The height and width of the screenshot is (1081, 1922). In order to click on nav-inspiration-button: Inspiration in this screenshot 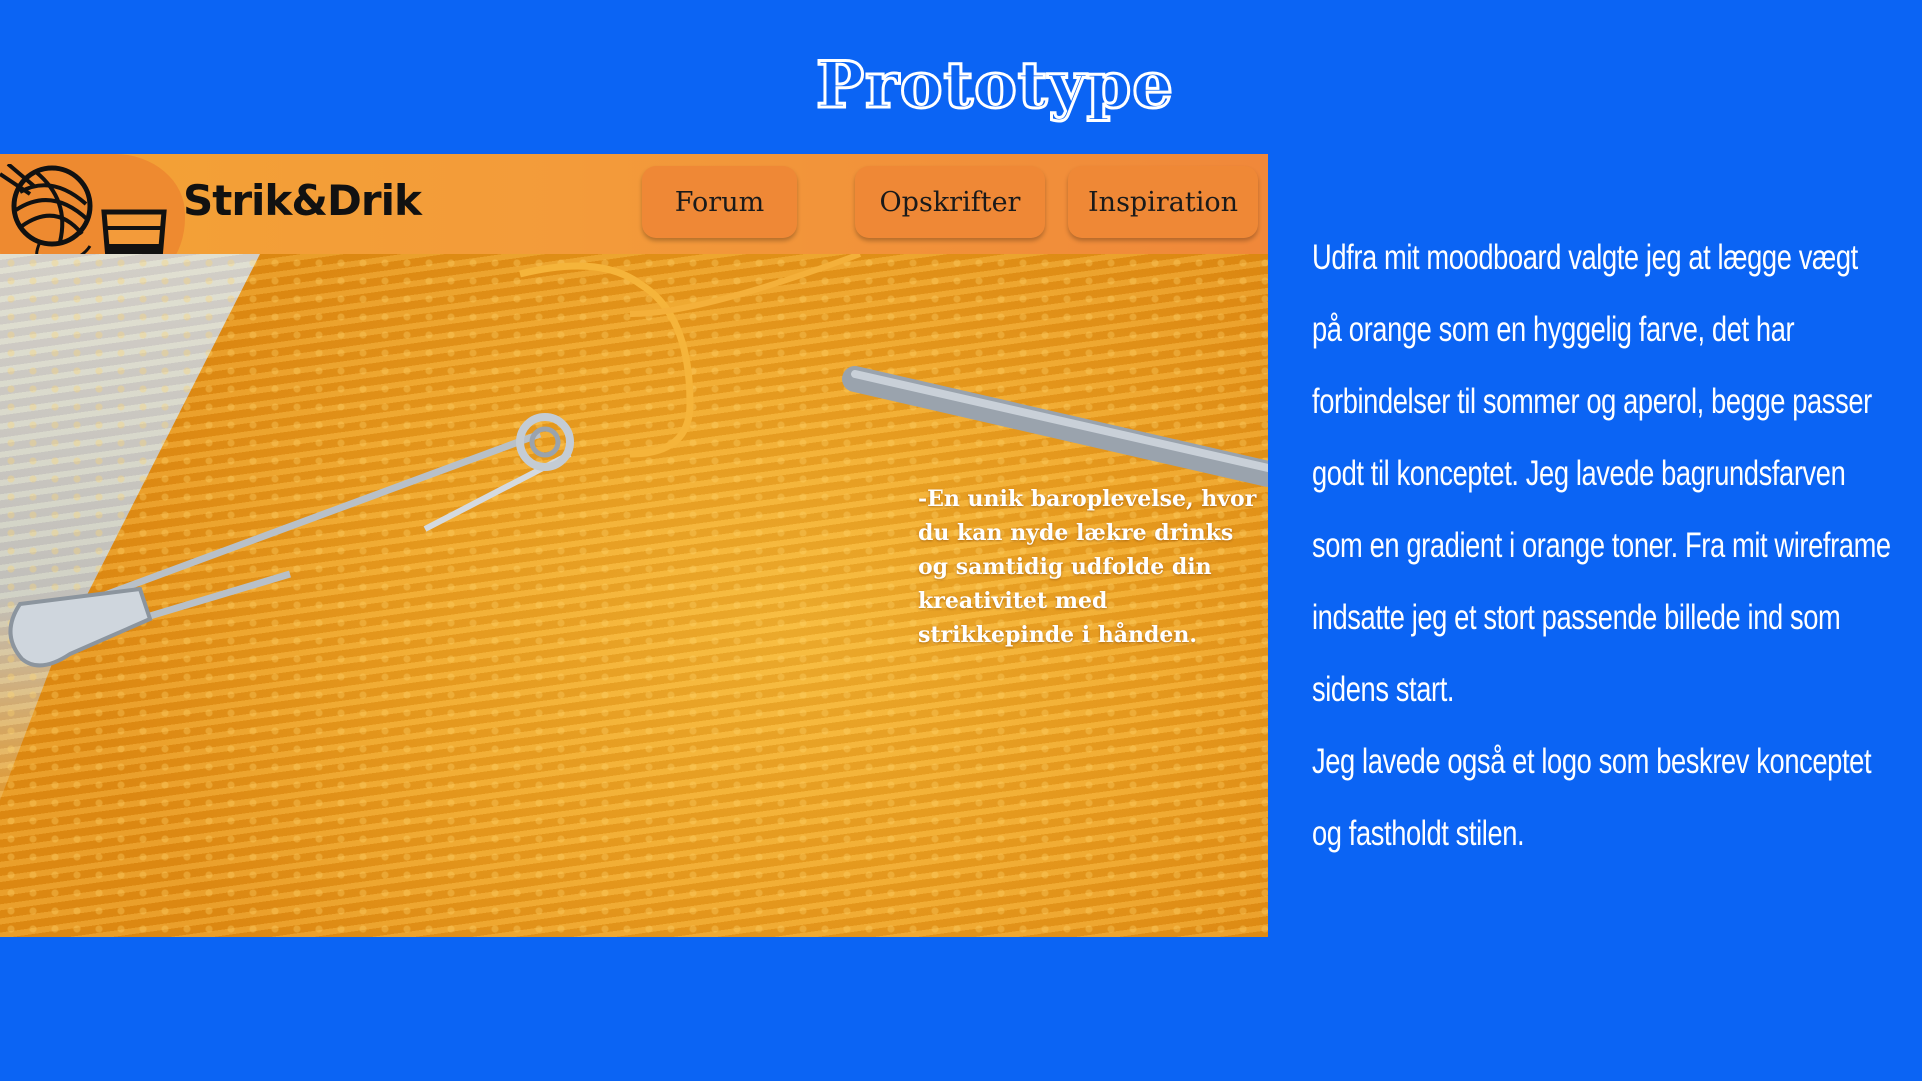, I will do `click(1163, 202)`.